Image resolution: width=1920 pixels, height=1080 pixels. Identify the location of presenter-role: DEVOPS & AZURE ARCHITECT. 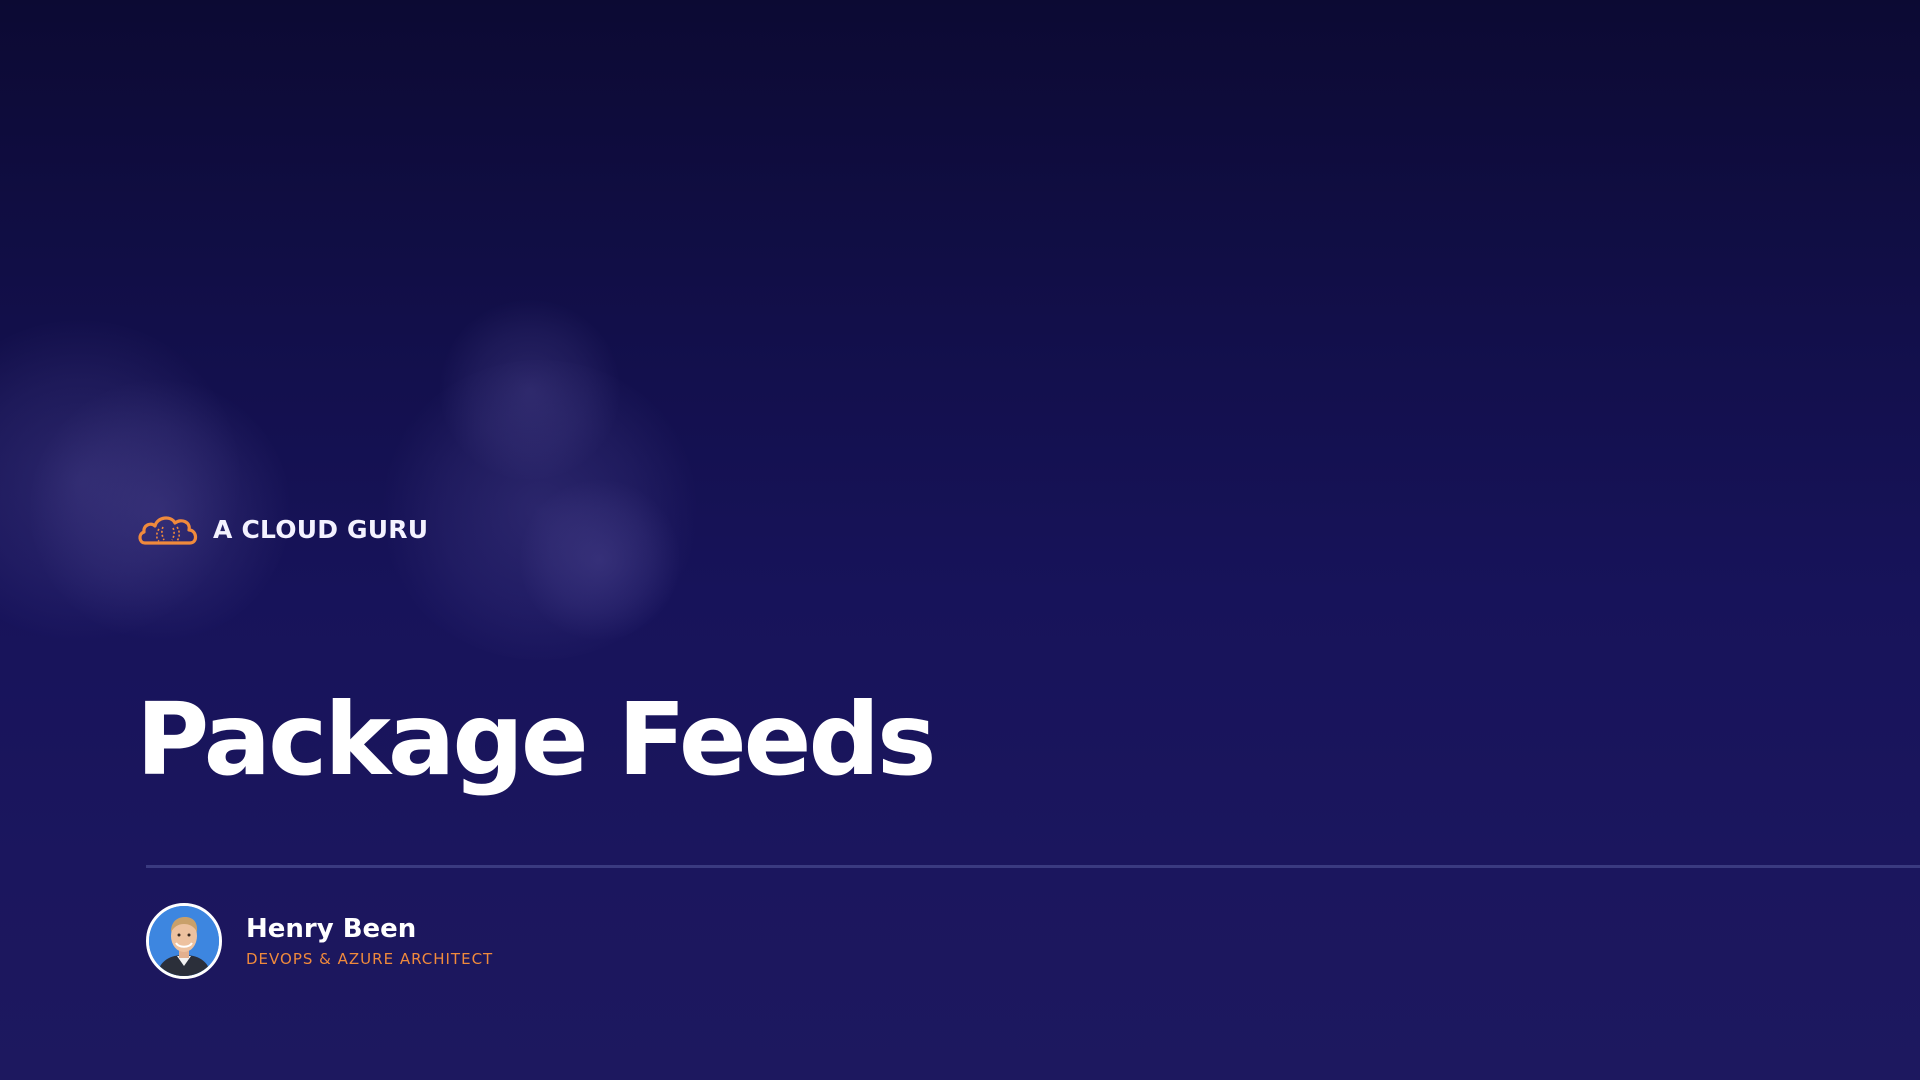
(370, 959).